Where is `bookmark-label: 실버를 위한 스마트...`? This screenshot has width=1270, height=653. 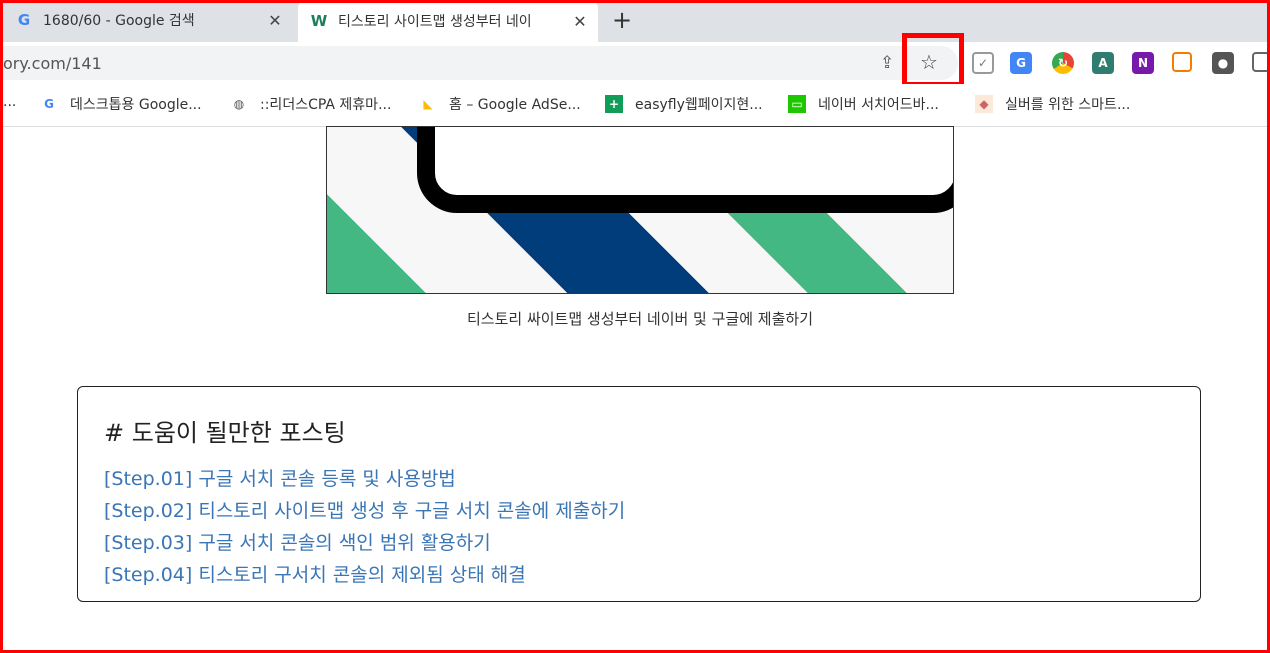
bookmark-label: 실버를 위한 스마트... is located at coordinates (1068, 105).